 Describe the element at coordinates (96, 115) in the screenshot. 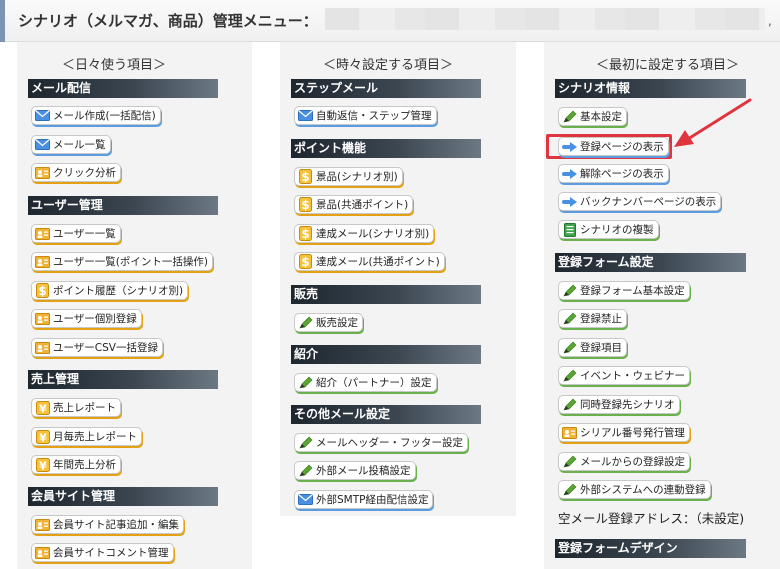

I see `menu-item-mail-create: メール作成(一括配信)` at that location.